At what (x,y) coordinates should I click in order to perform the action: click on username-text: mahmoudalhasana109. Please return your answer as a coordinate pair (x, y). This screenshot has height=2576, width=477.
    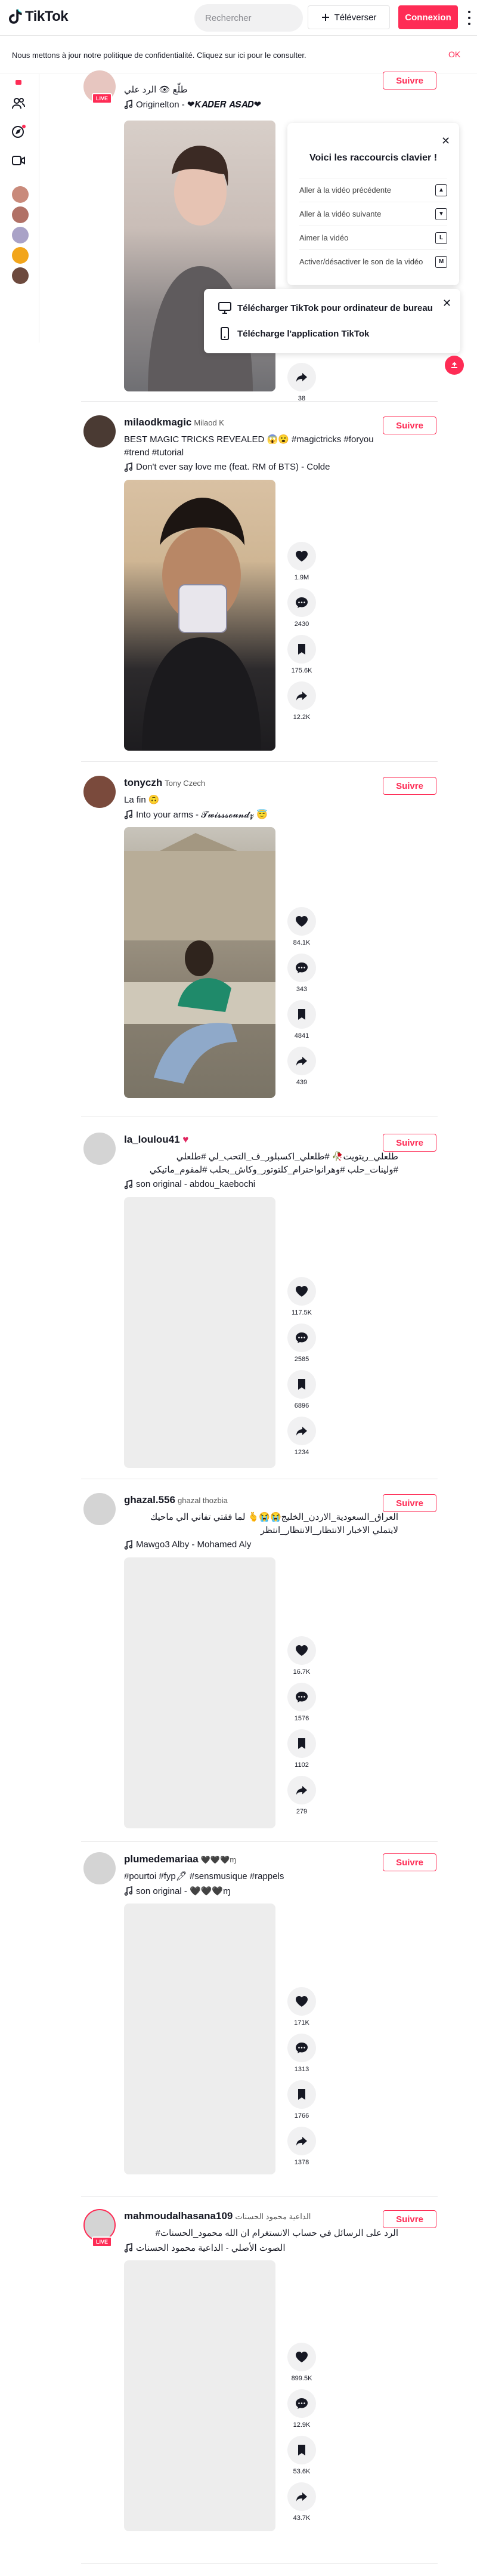
    Looking at the image, I should click on (178, 2216).